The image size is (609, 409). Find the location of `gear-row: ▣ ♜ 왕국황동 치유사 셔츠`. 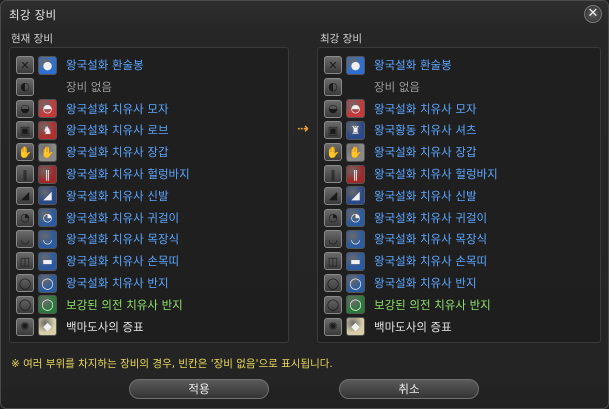

gear-row: ▣ ♜ 왕국황동 치유사 셔츠 is located at coordinates (400, 130).